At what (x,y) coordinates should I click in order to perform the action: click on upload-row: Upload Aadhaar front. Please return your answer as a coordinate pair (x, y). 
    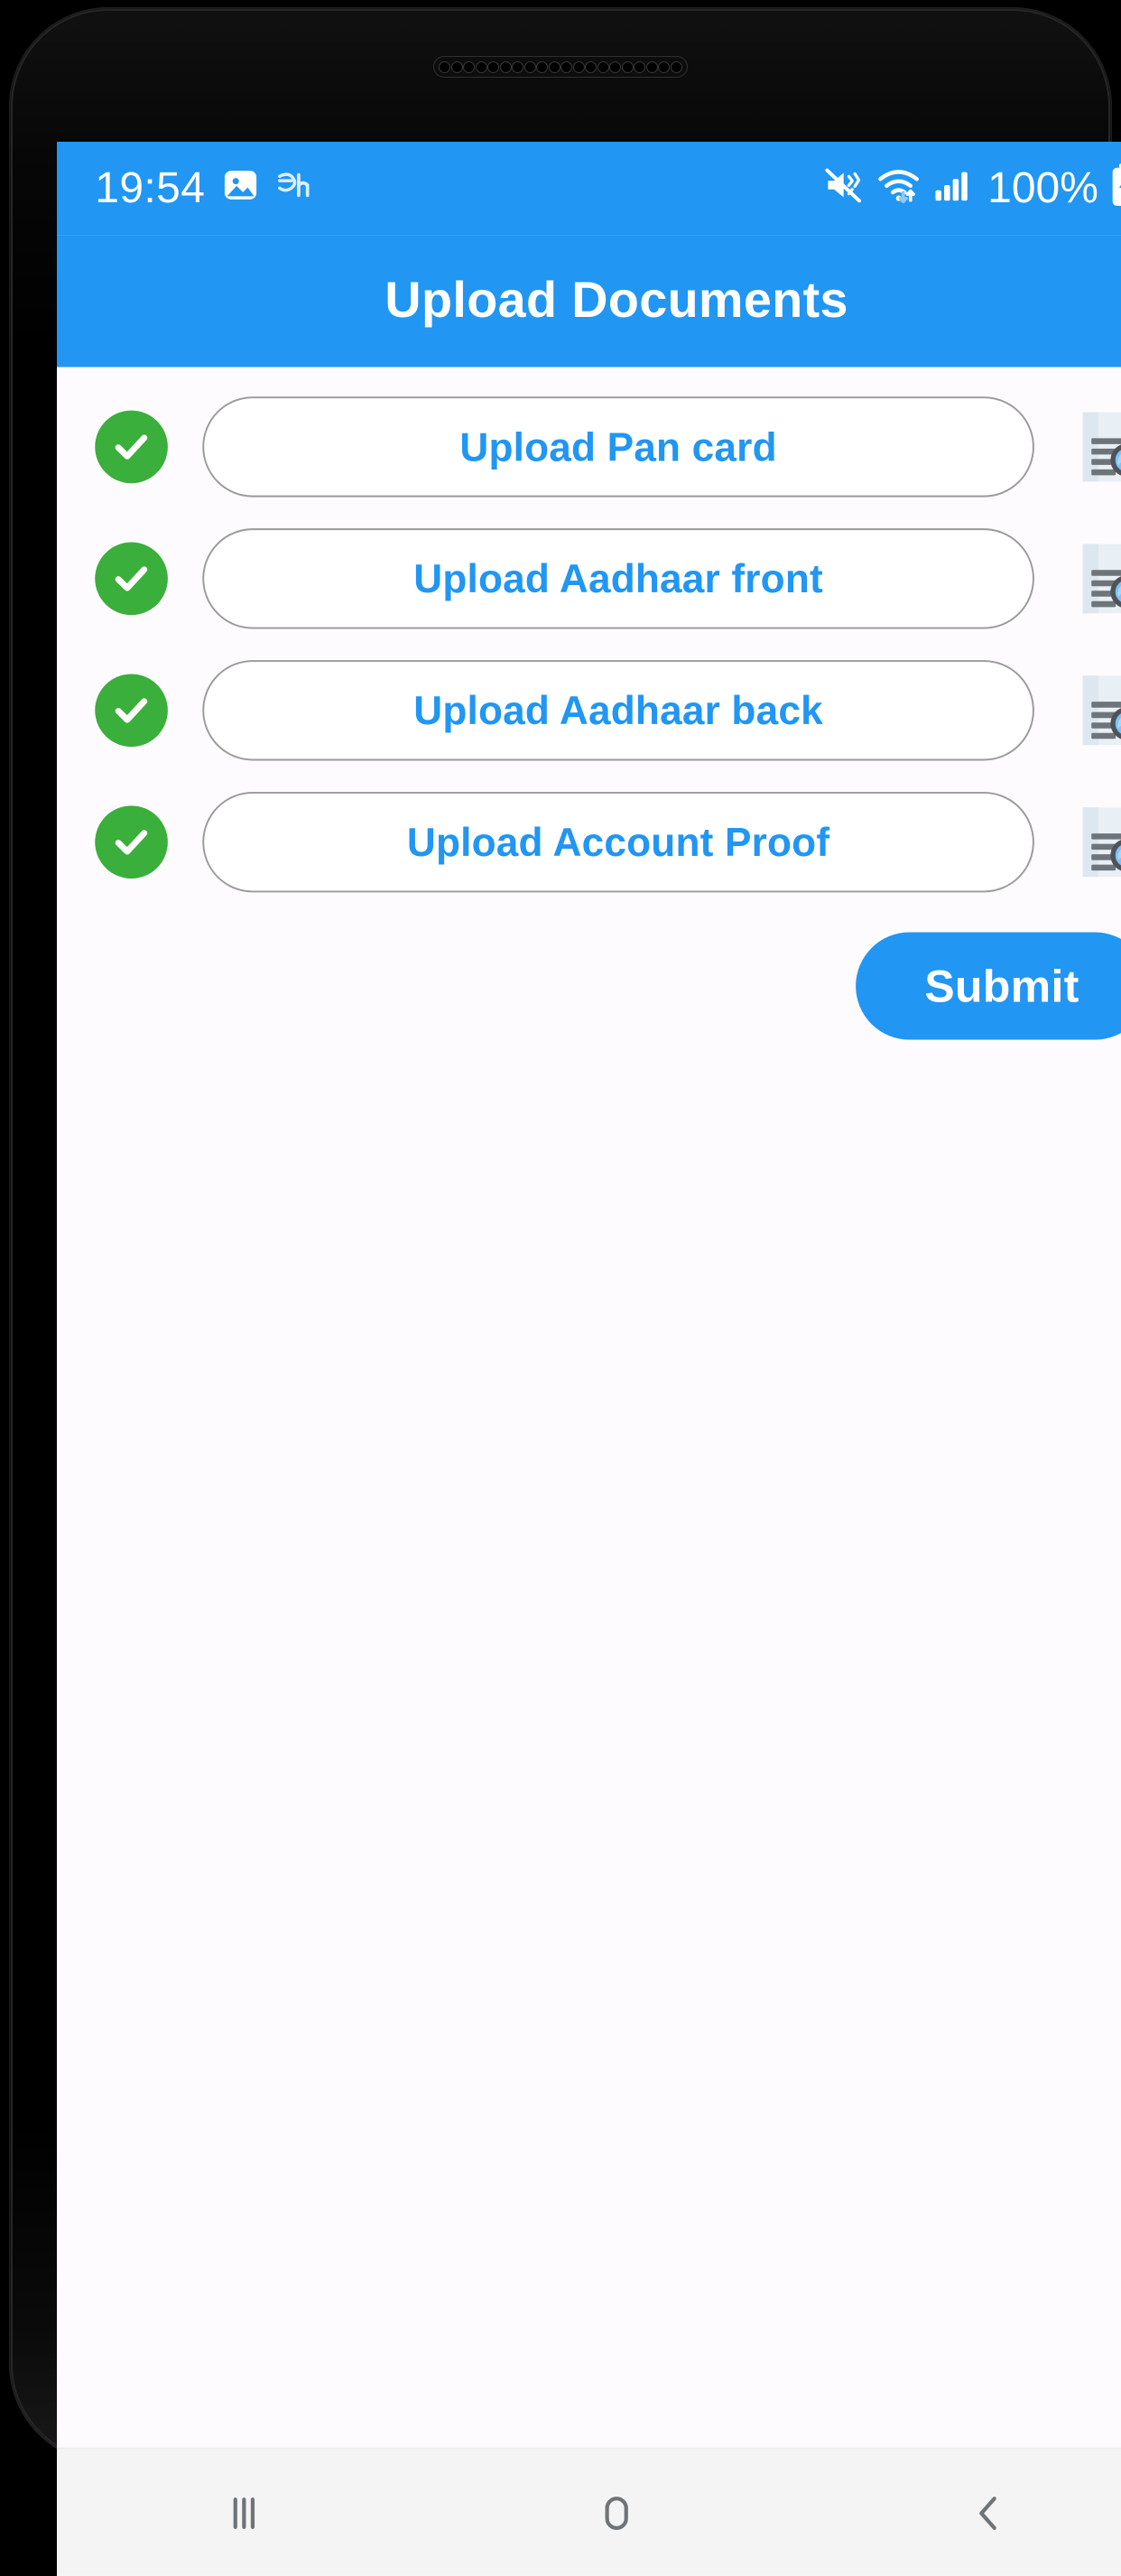
    Looking at the image, I should click on (589, 579).